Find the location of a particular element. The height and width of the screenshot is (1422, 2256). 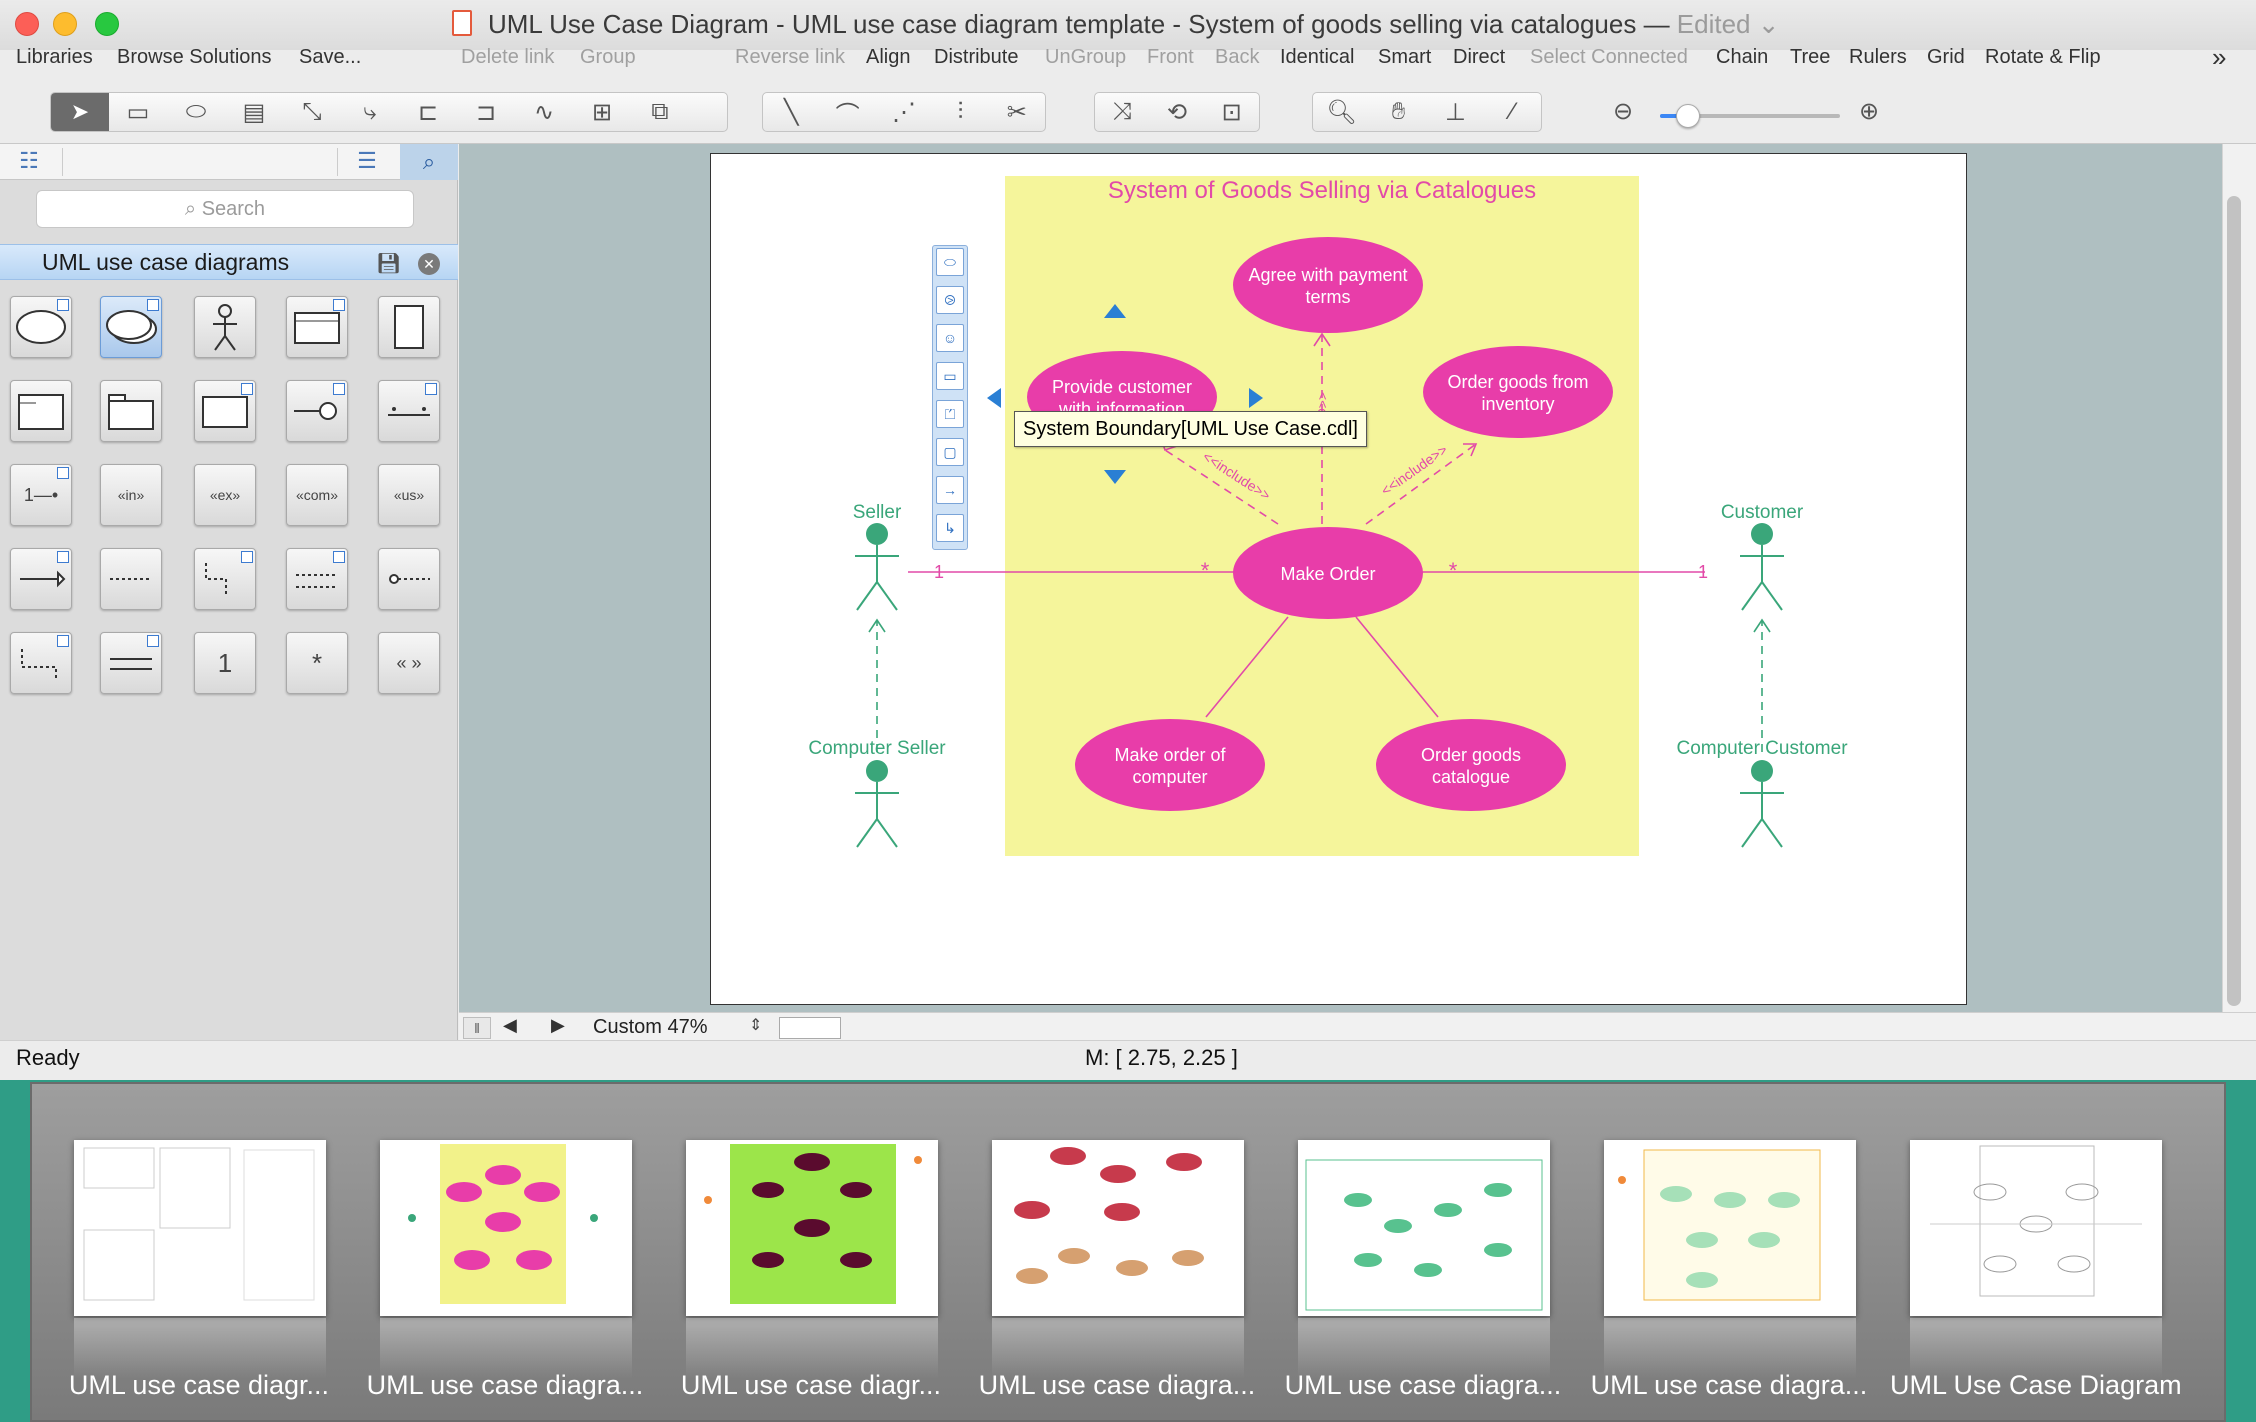

vt-package-icon: ⏍ is located at coordinates (950, 414).